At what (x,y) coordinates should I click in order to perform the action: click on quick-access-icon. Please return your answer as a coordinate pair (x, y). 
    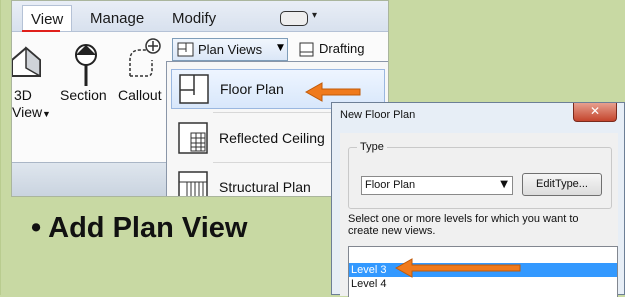
    Looking at the image, I should click on (294, 18).